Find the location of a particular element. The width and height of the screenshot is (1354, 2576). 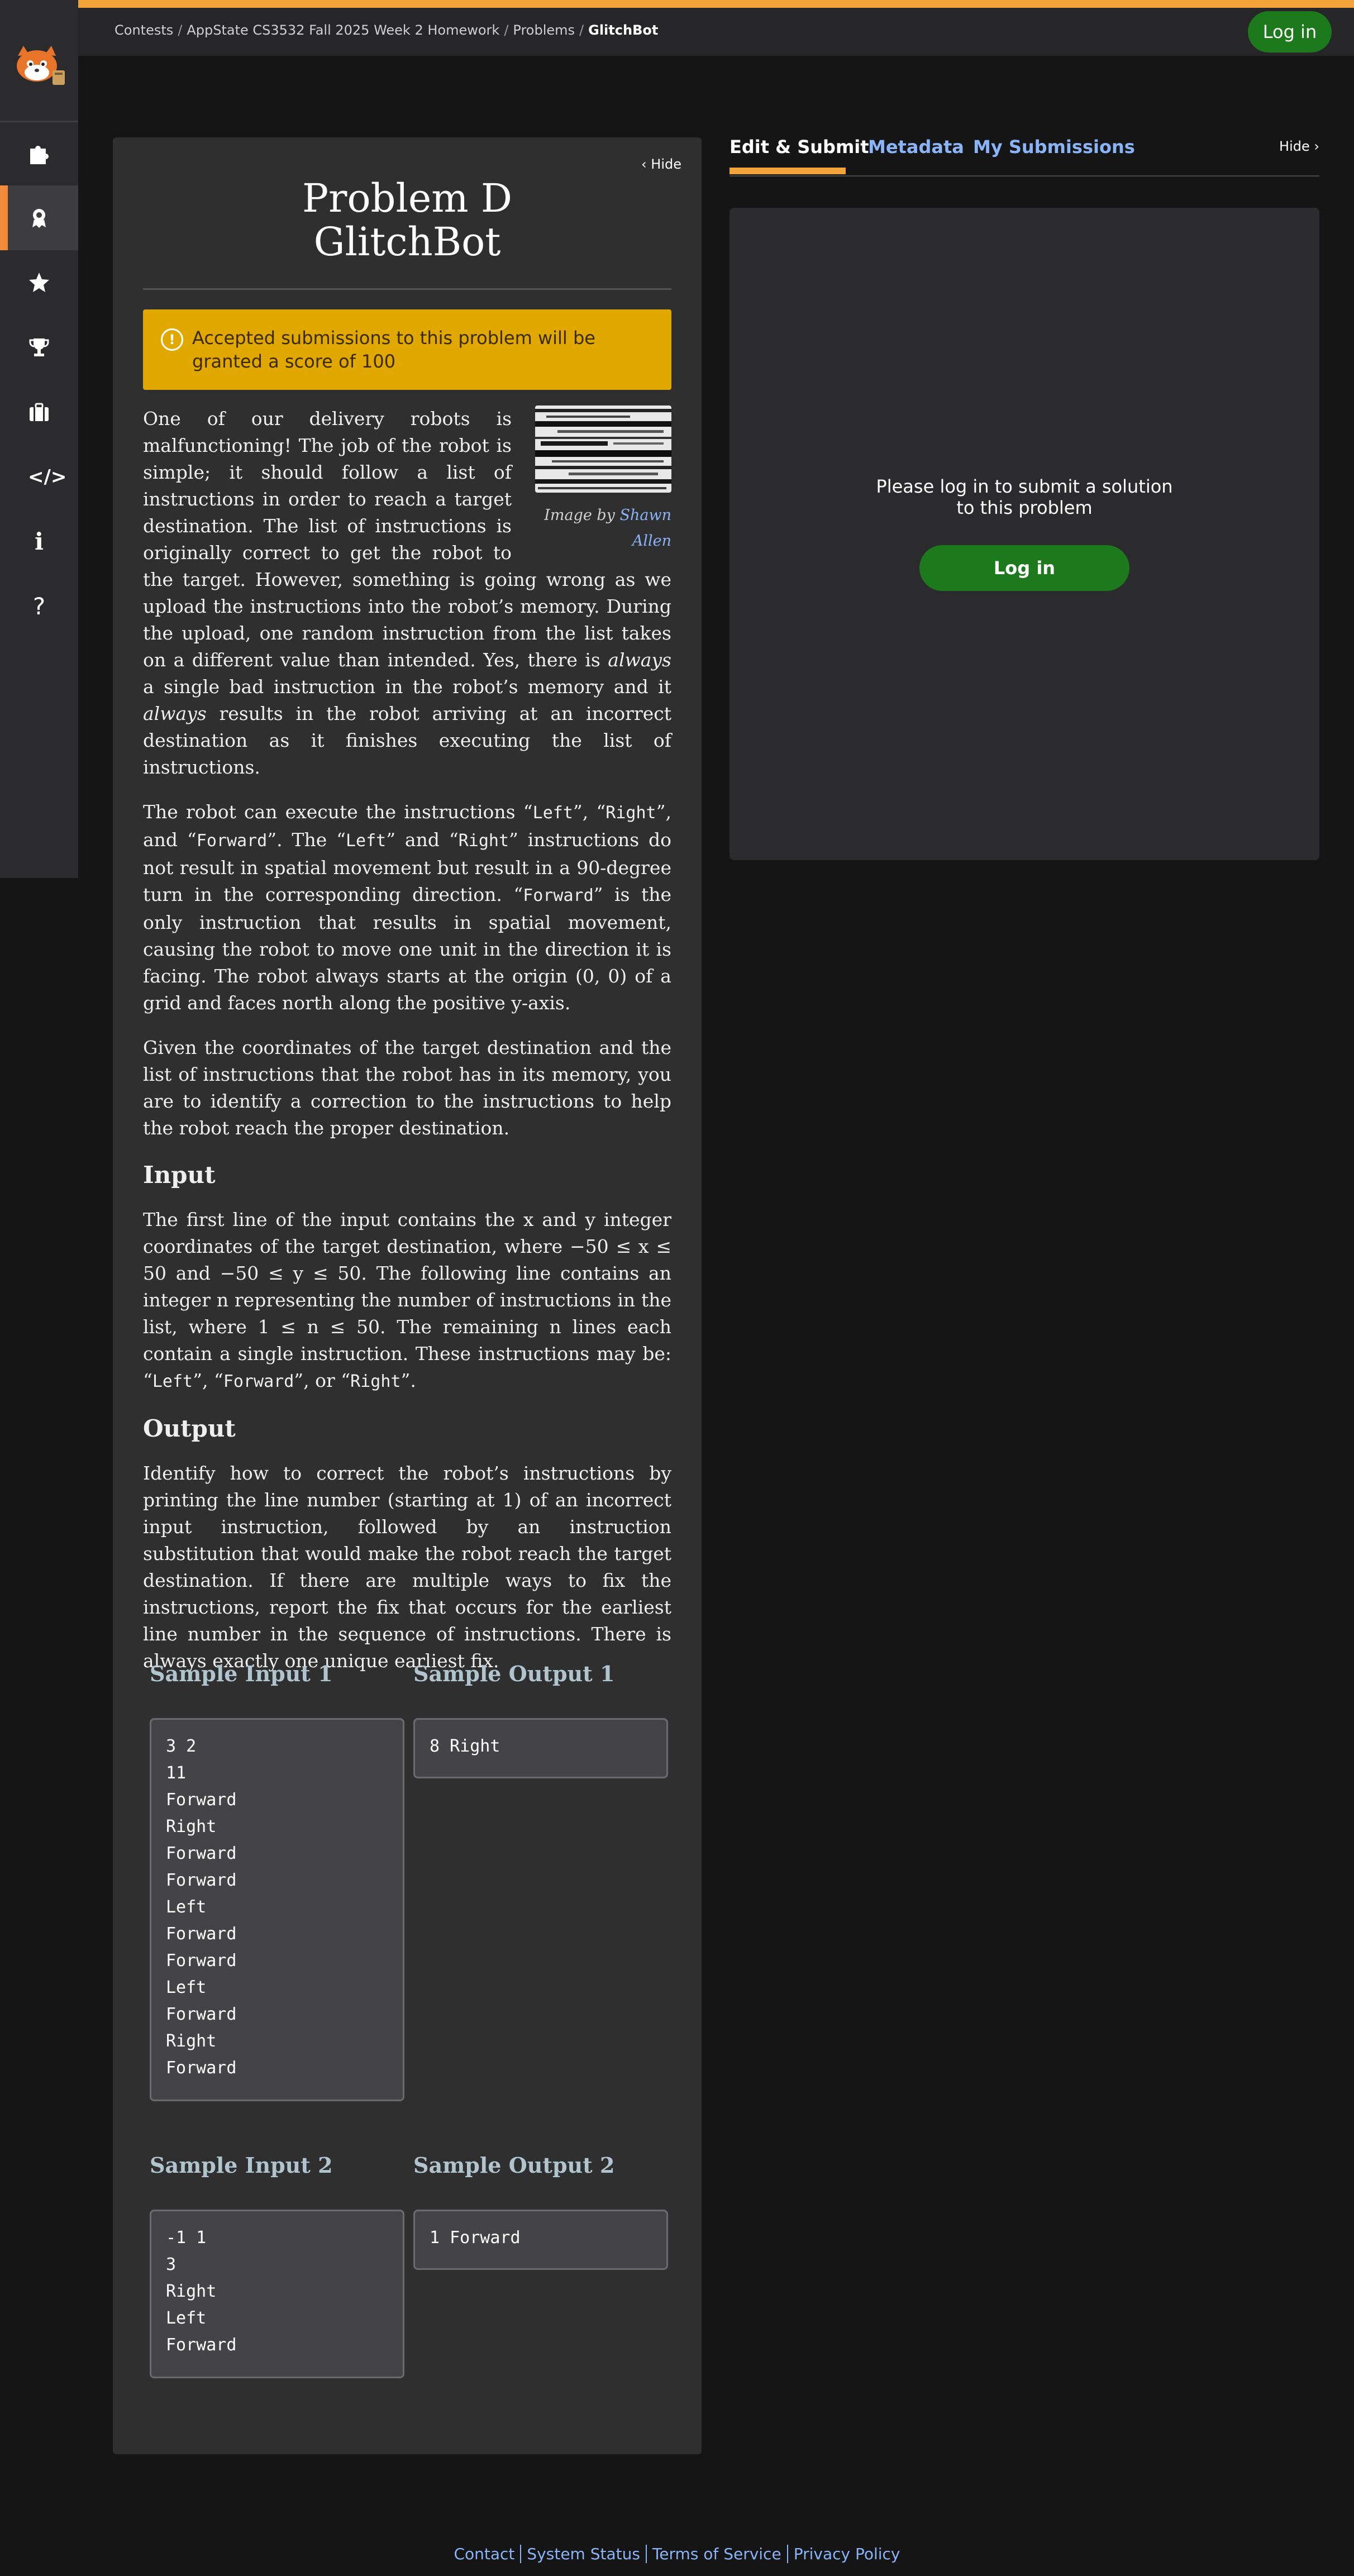

sample-line: 8 Right is located at coordinates (465, 1747).